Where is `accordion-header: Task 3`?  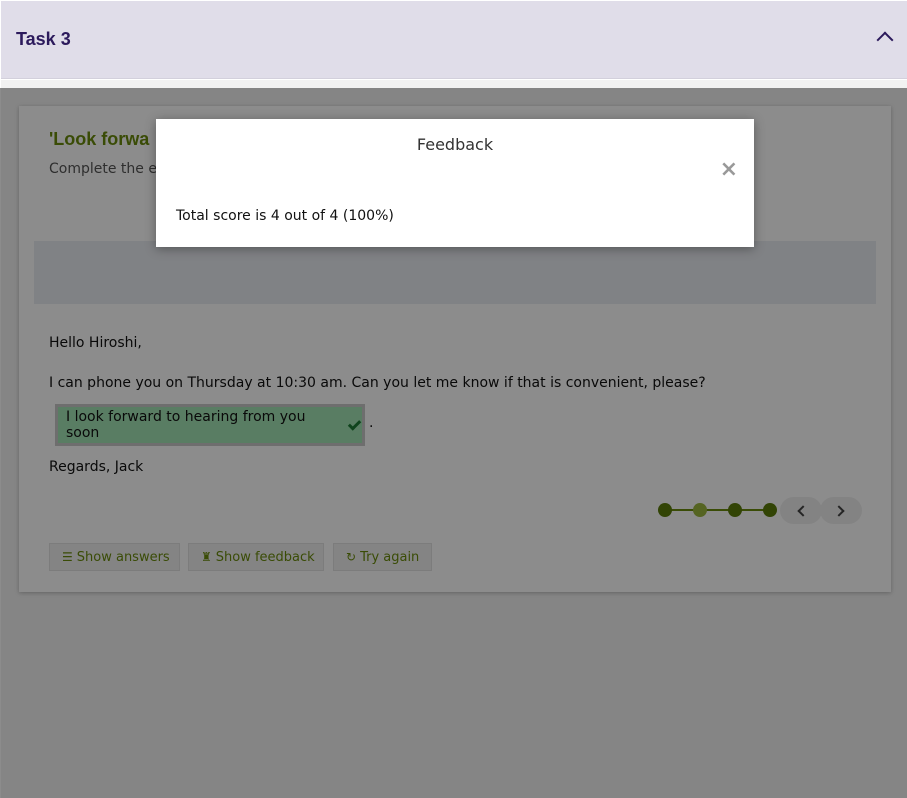
accordion-header: Task 3 is located at coordinates (454, 40).